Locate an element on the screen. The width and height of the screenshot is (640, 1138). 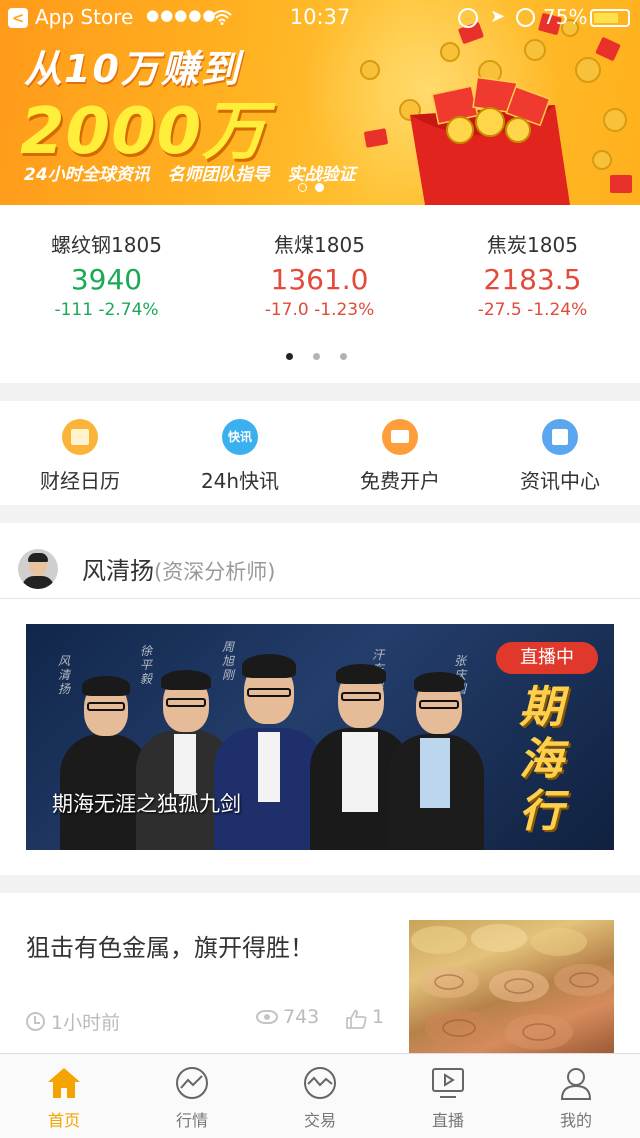
avatar is located at coordinates (38, 569).